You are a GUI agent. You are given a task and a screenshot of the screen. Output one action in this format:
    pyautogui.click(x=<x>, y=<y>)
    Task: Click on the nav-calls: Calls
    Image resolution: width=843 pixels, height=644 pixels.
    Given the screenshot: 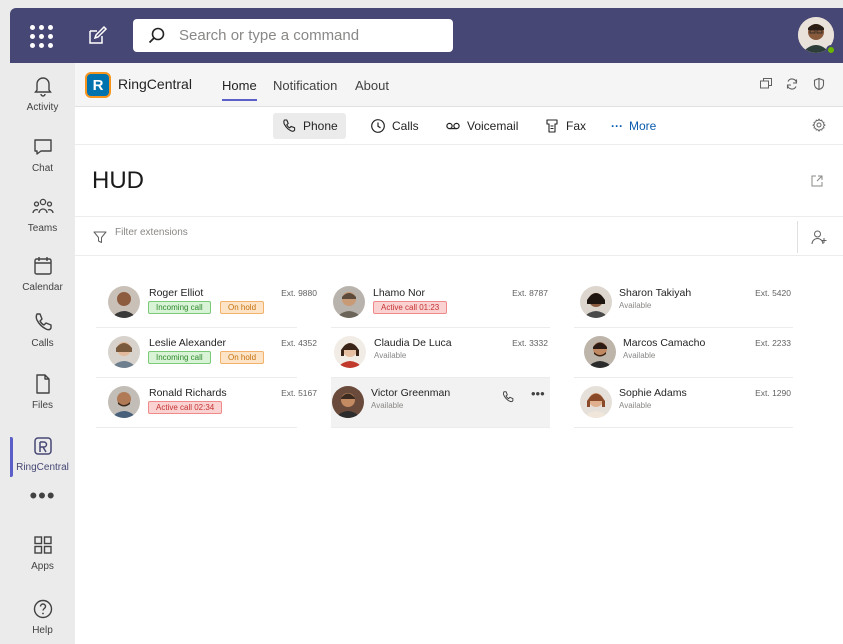 What is the action you would take?
    pyautogui.click(x=394, y=126)
    